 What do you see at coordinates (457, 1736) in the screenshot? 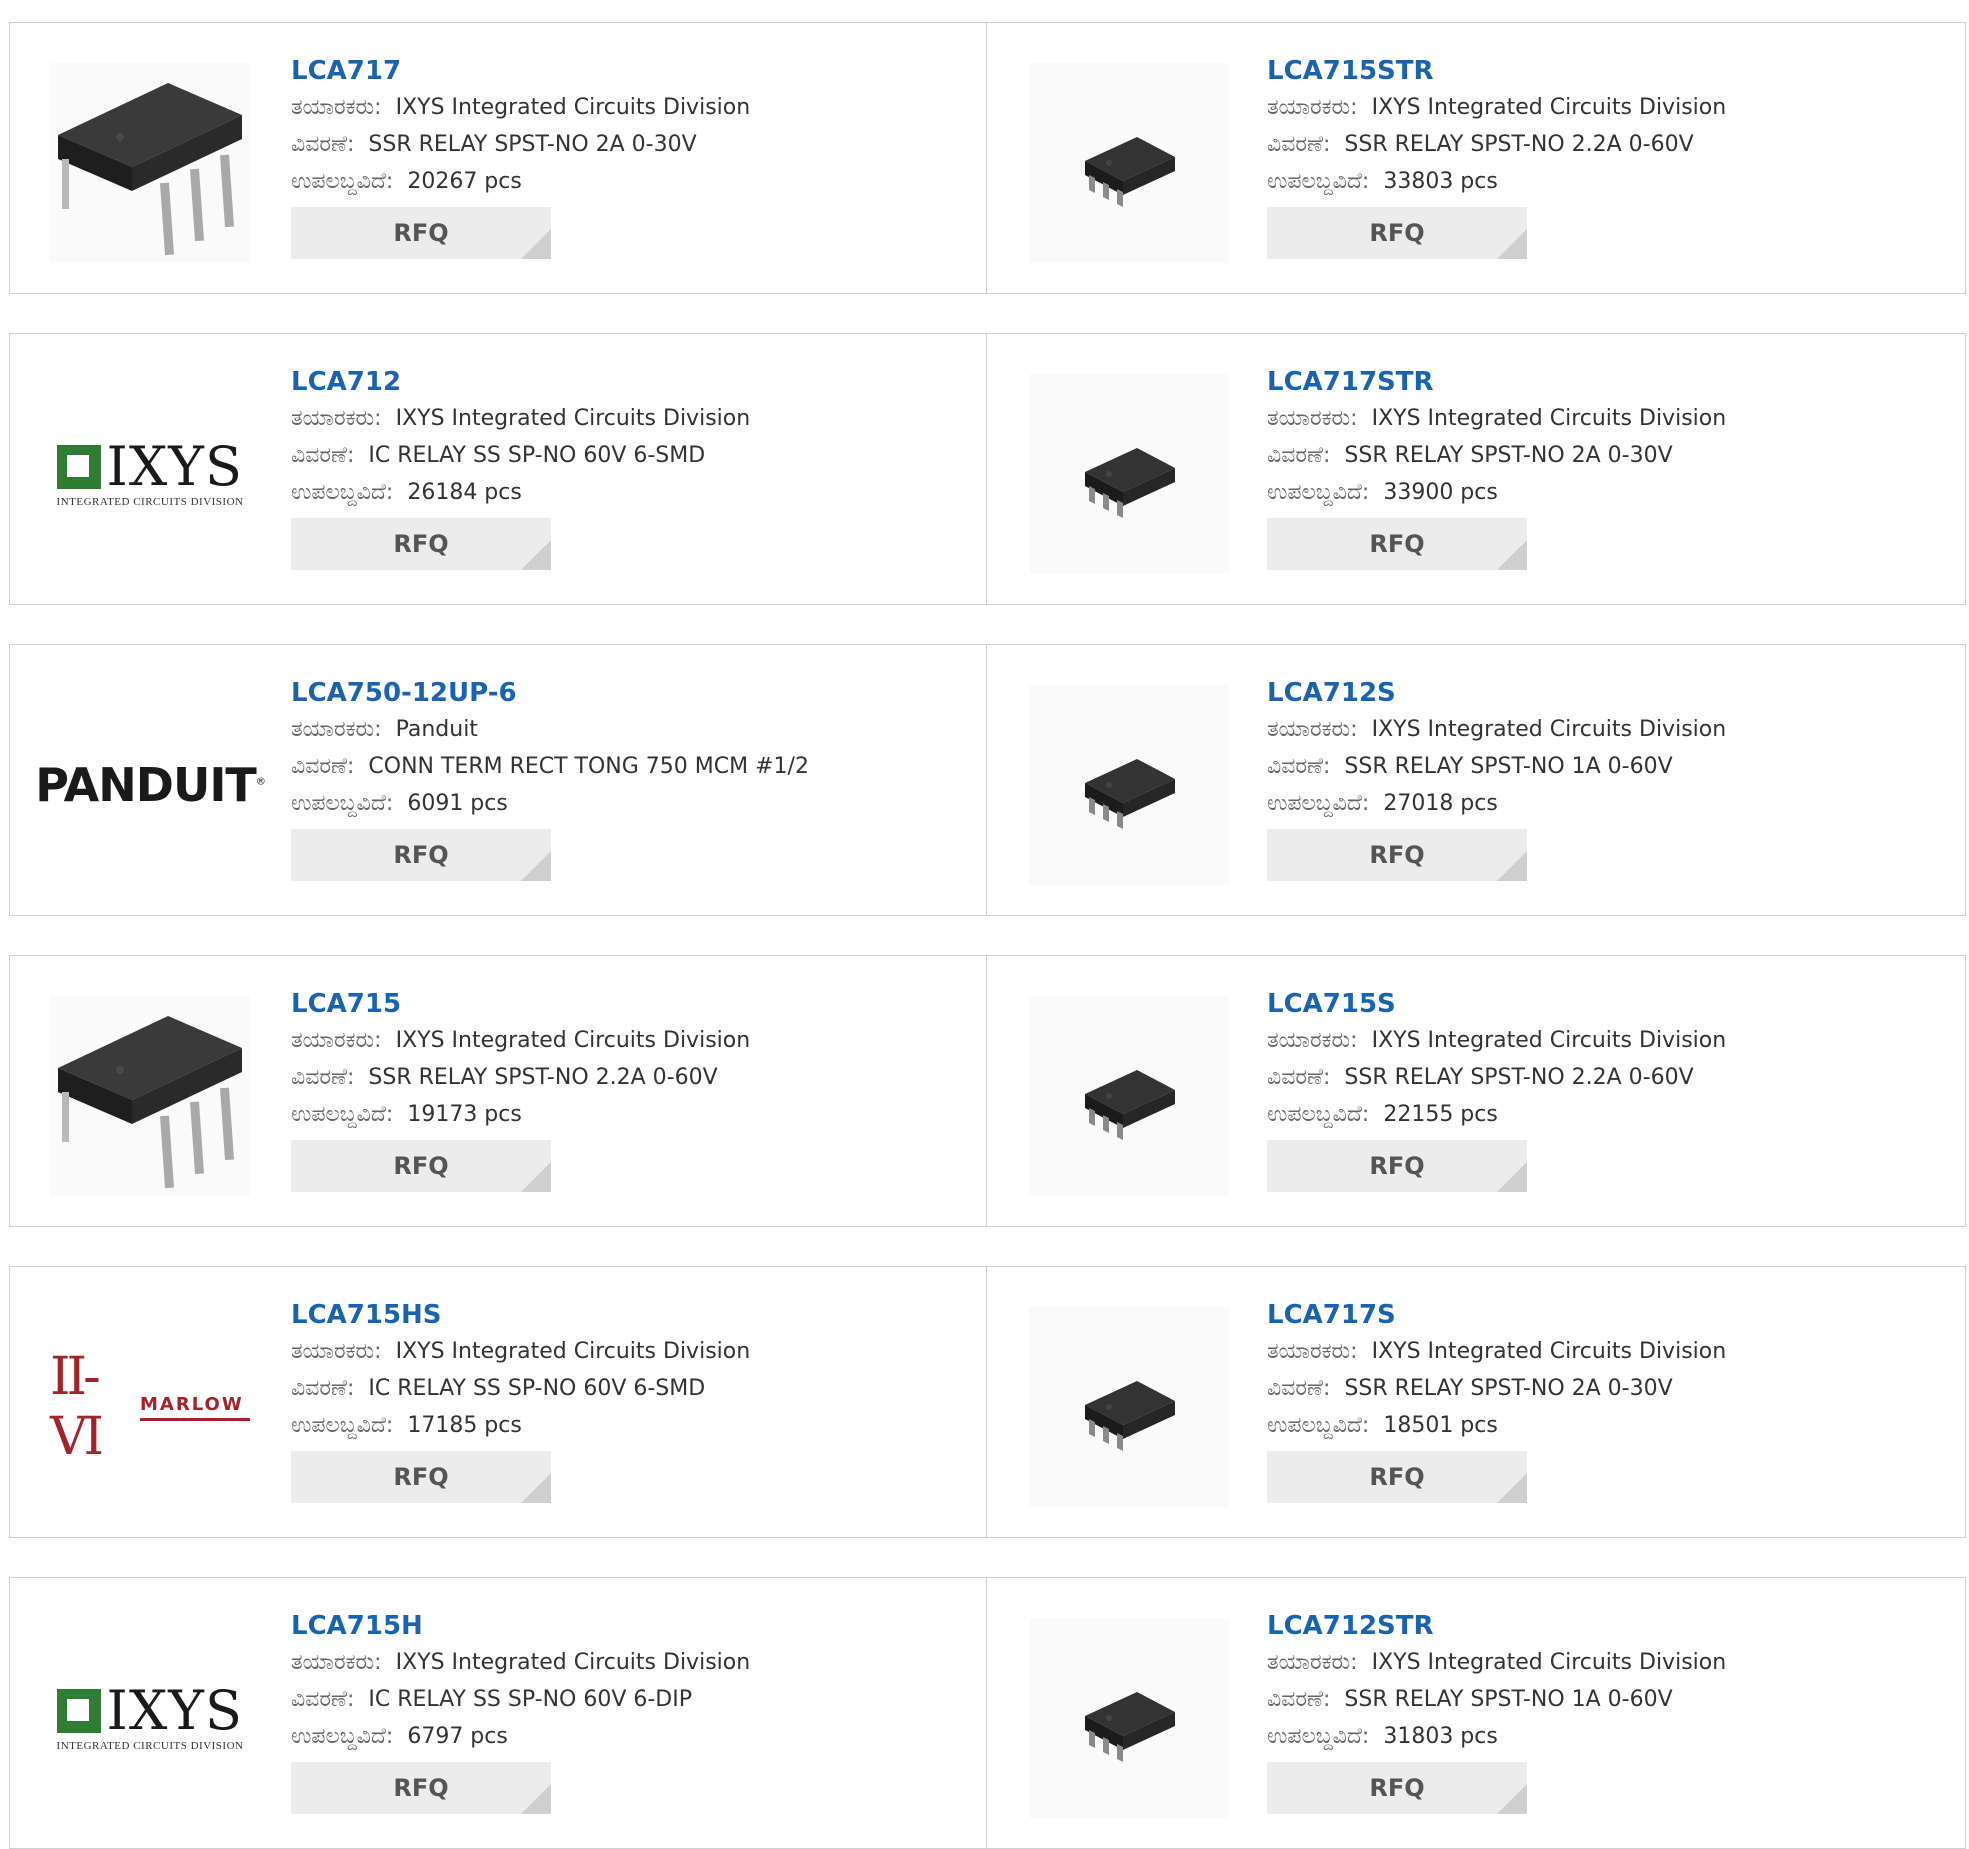
I see `stock-value: 6797 pcs` at bounding box center [457, 1736].